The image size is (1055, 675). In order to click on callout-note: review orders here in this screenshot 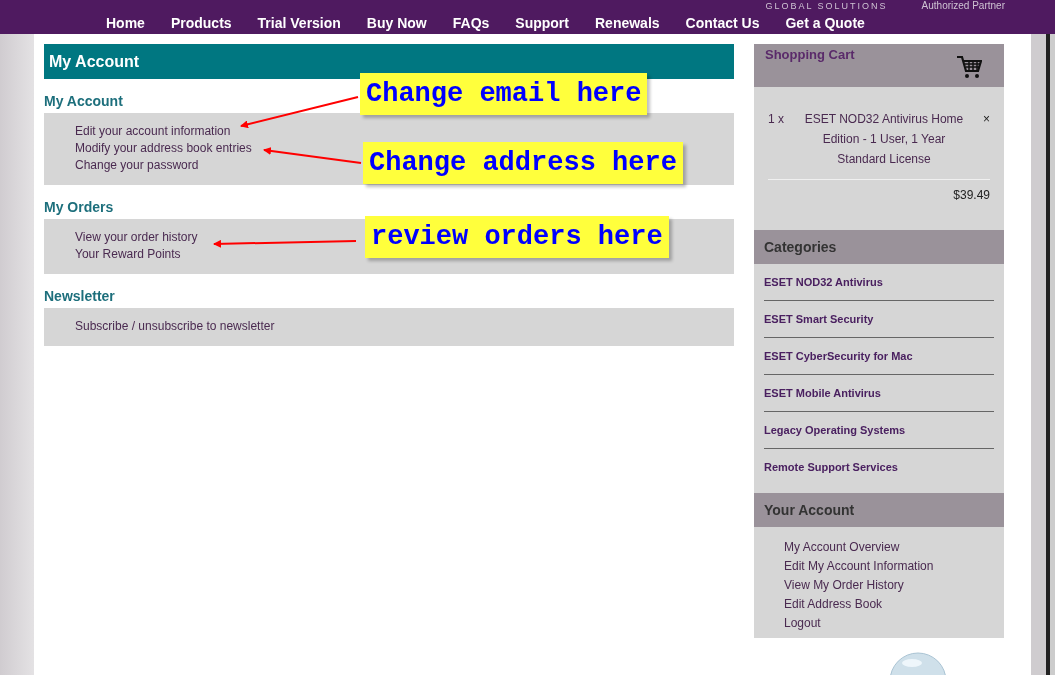, I will do `click(517, 237)`.